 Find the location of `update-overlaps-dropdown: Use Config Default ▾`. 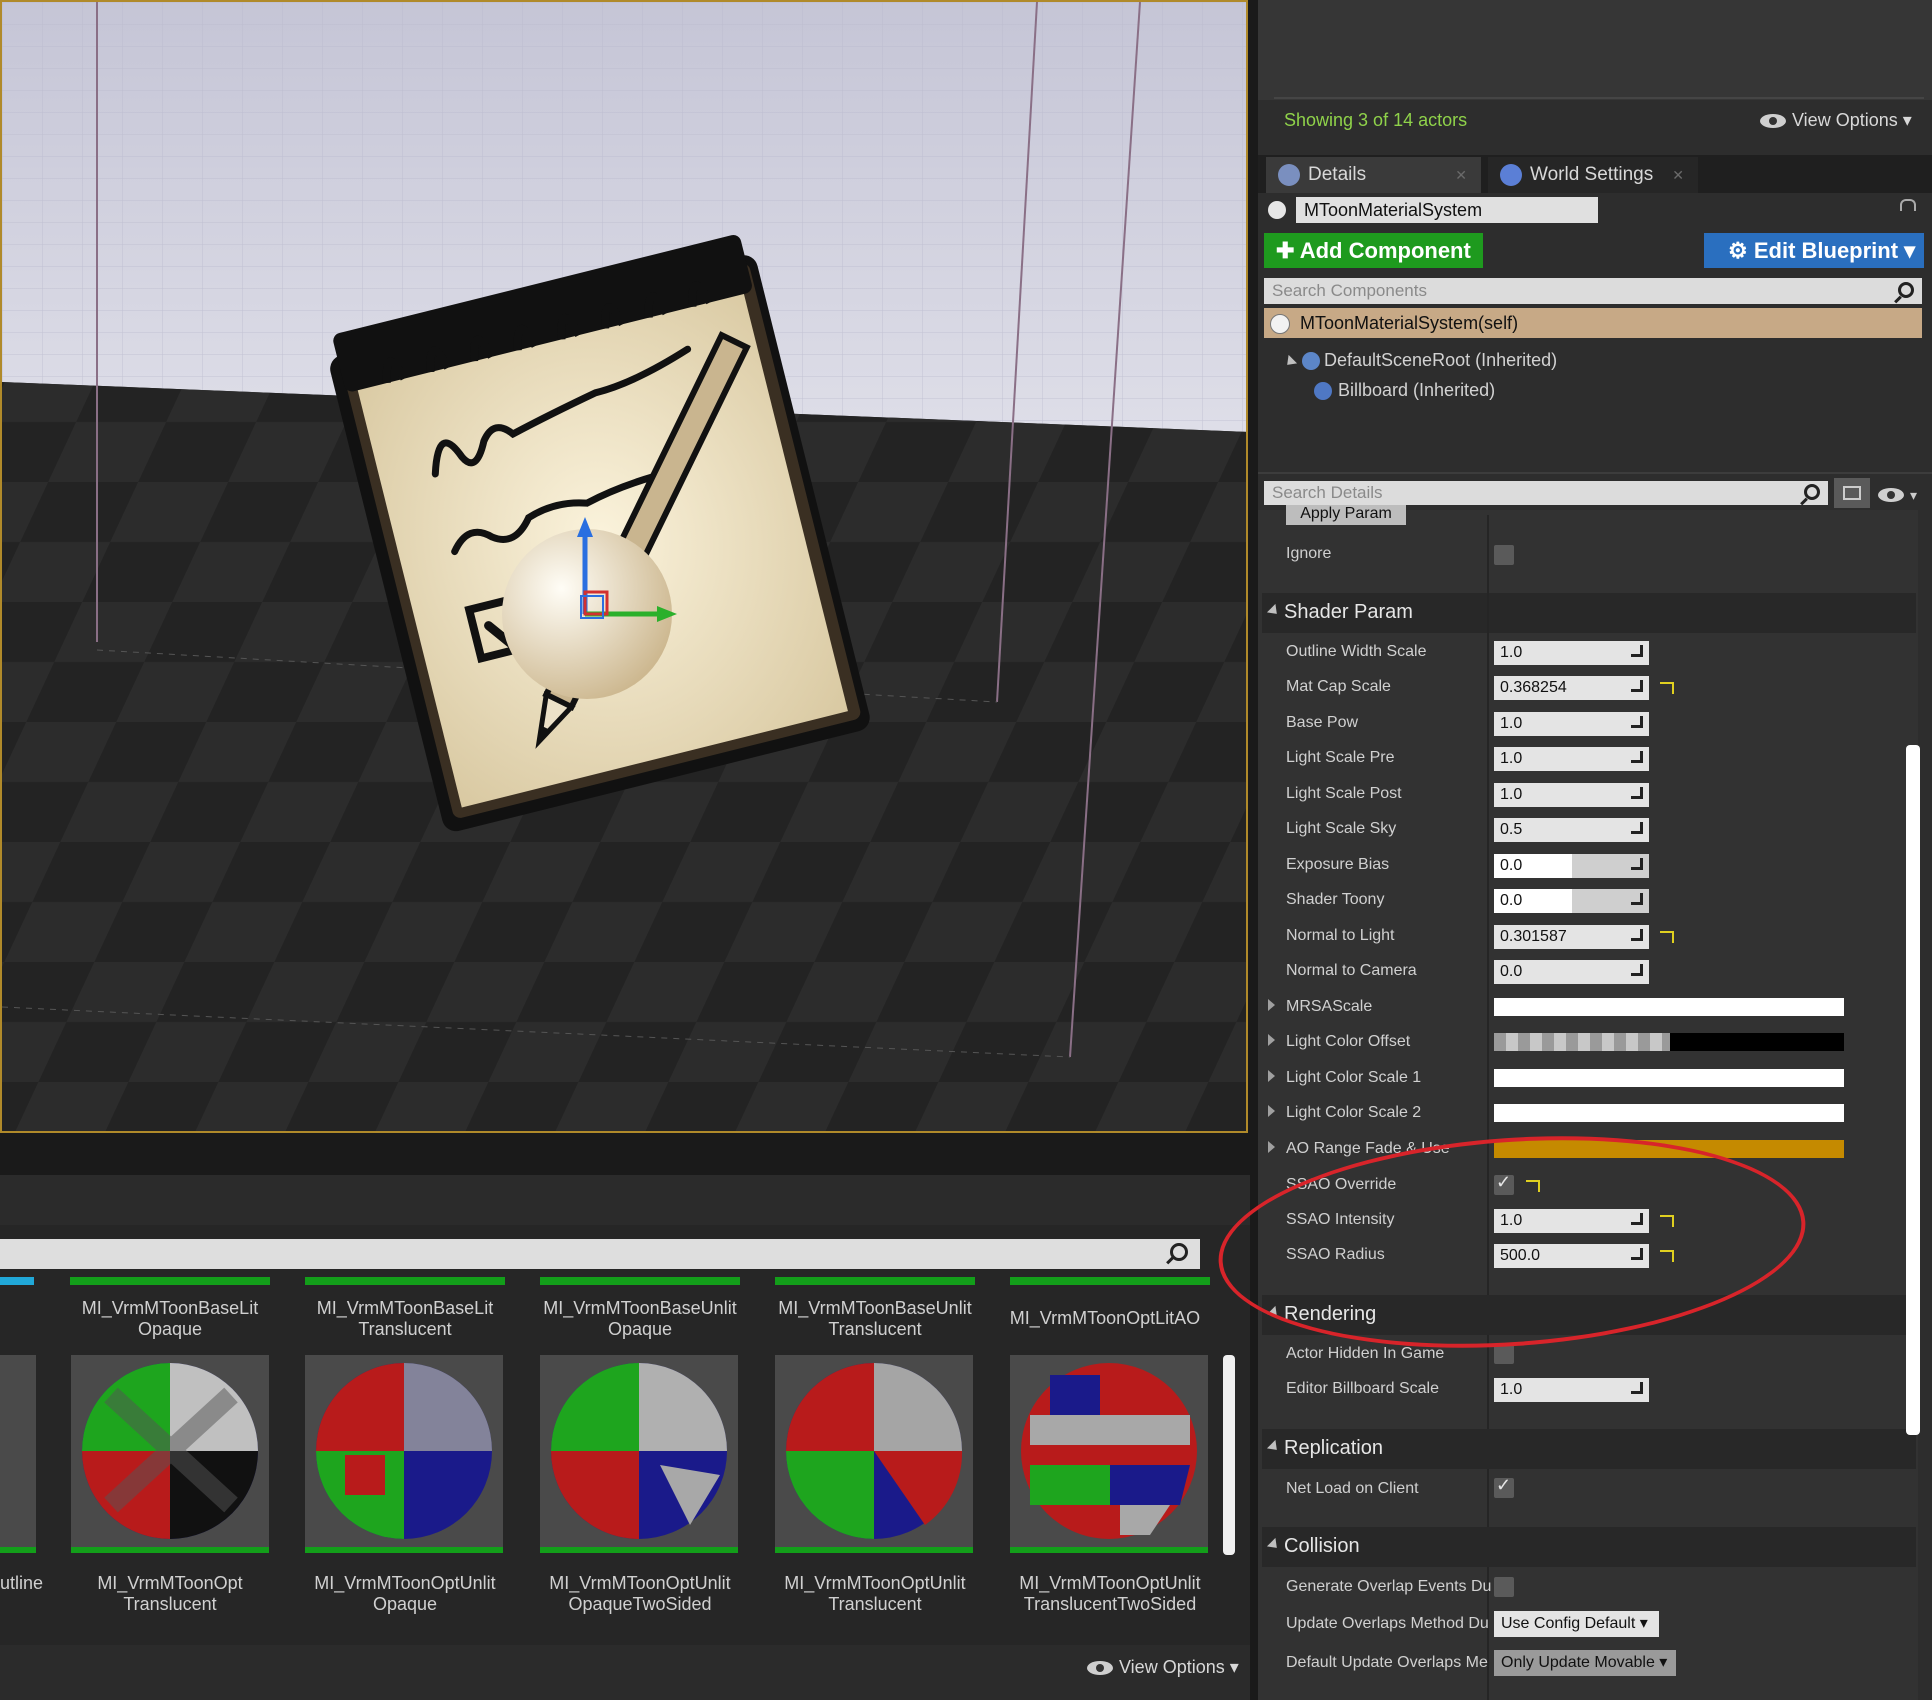

update-overlaps-dropdown: Use Config Default ▾ is located at coordinates (1576, 1624).